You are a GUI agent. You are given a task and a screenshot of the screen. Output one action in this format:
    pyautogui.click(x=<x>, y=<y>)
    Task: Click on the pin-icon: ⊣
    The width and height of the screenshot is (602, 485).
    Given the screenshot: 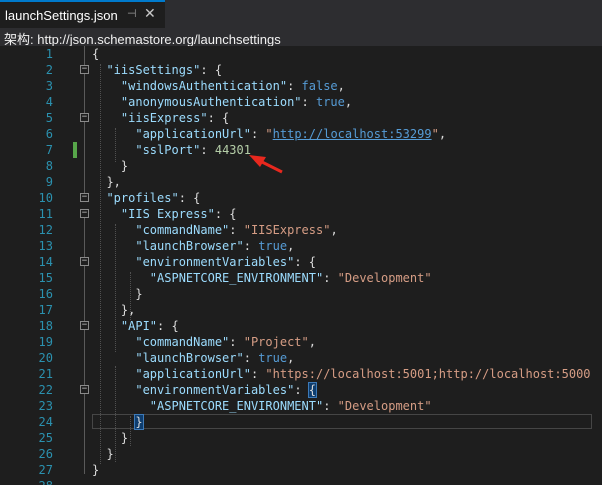 What is the action you would take?
    pyautogui.click(x=132, y=13)
    